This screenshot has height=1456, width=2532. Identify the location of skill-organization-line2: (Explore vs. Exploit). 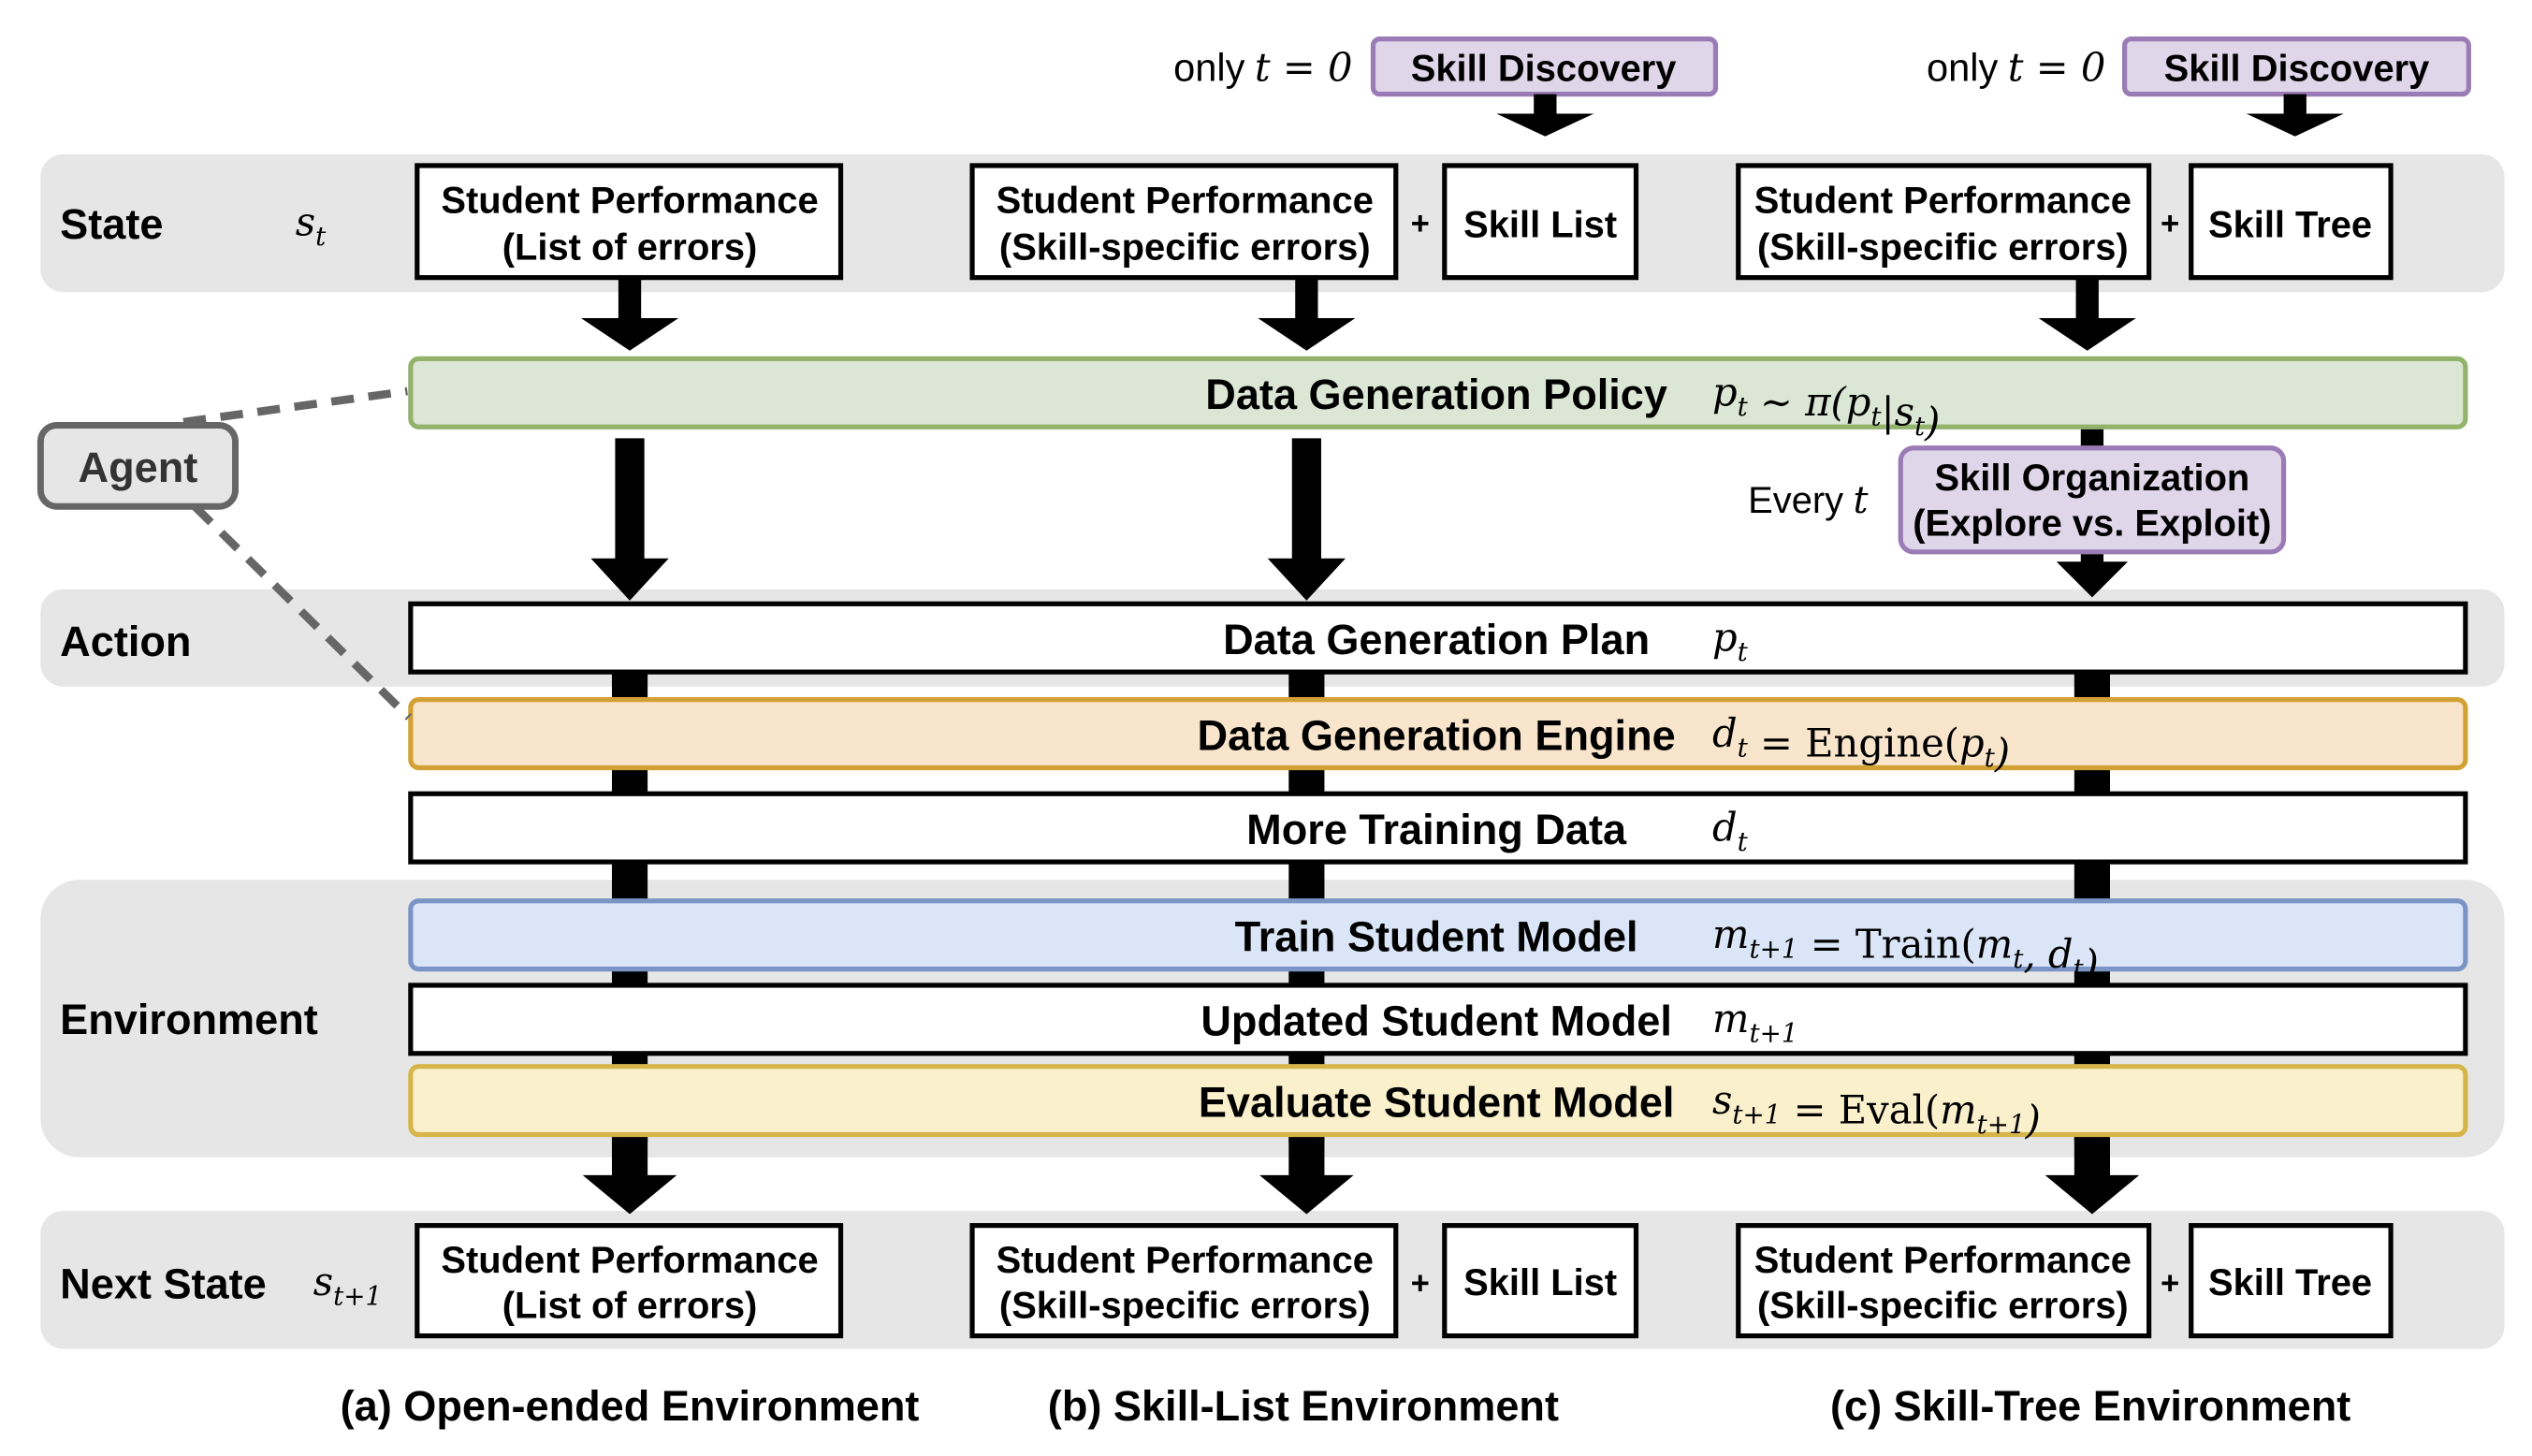
(2092, 523).